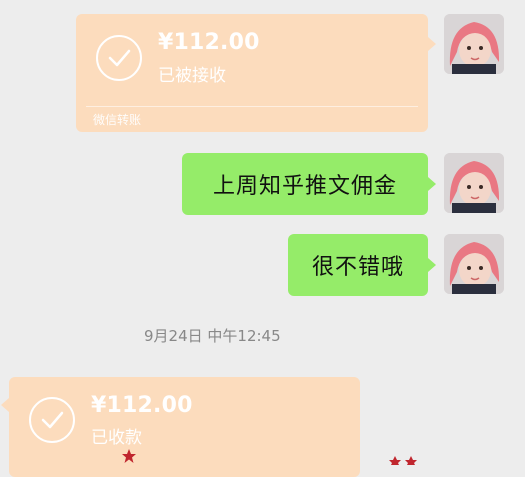 This screenshot has height=477, width=525. What do you see at coordinates (252, 106) in the screenshot?
I see `transfer-divider` at bounding box center [252, 106].